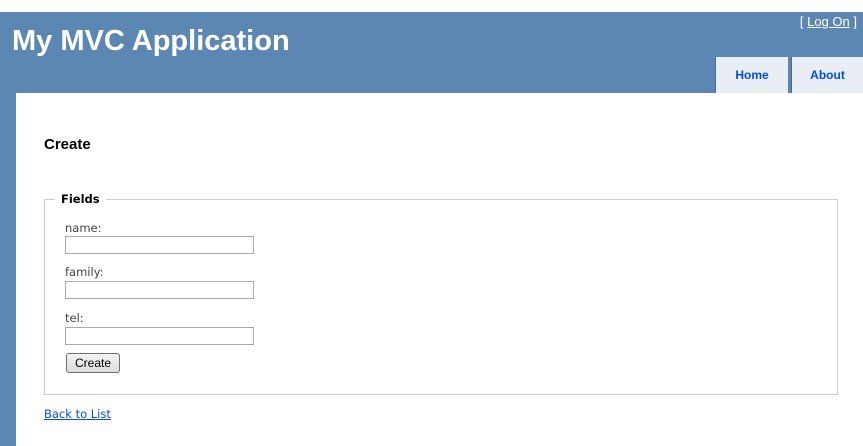 This screenshot has width=863, height=446. What do you see at coordinates (67, 144) in the screenshot?
I see `page-title: Create` at bounding box center [67, 144].